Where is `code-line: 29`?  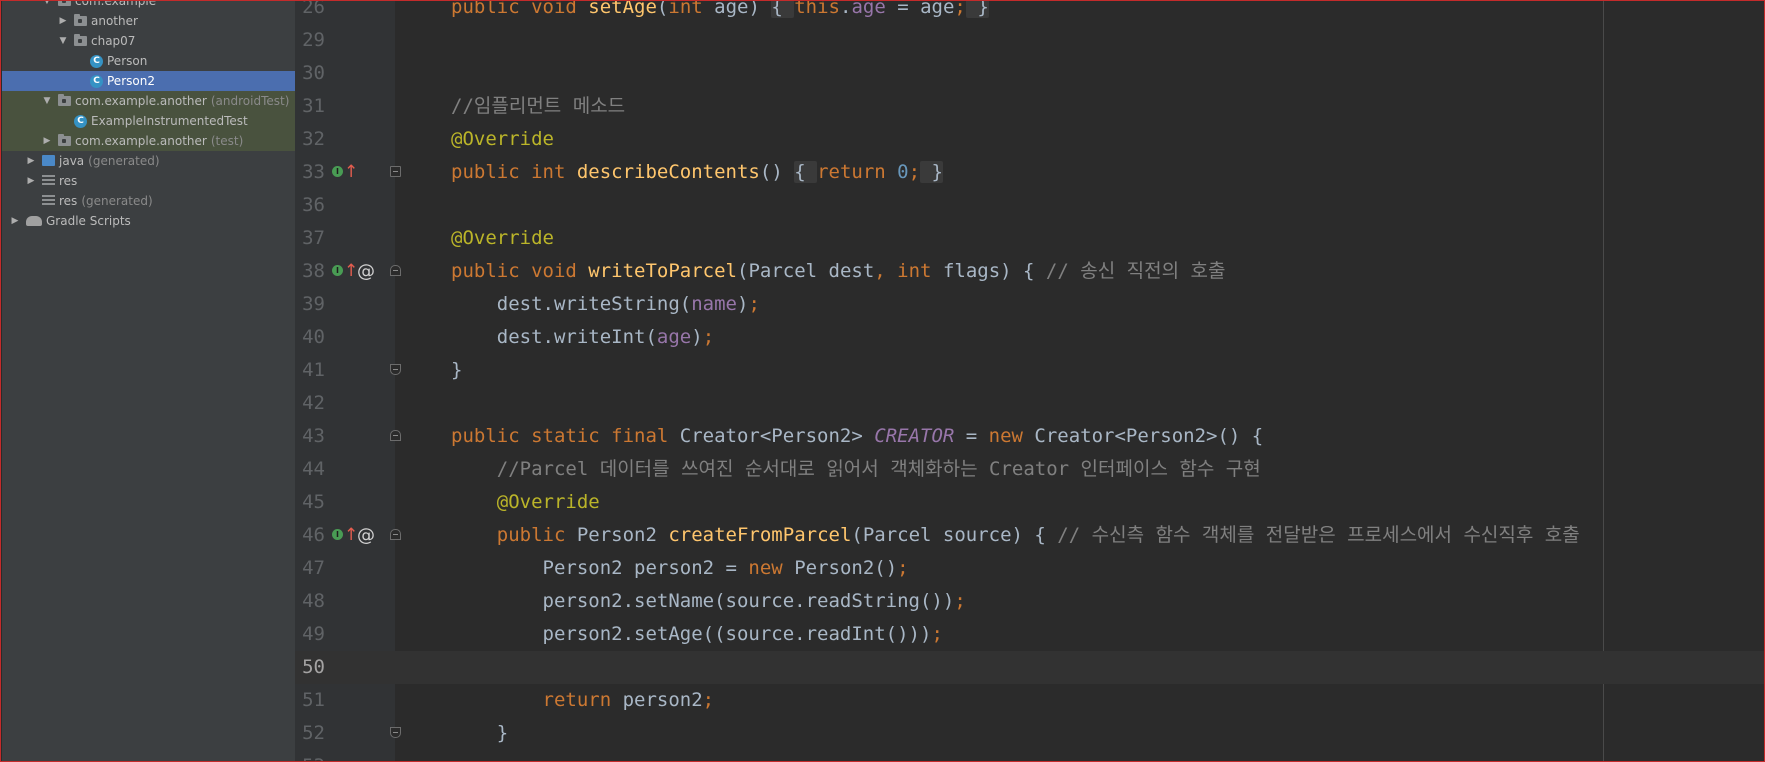 code-line: 29 is located at coordinates (1029, 40).